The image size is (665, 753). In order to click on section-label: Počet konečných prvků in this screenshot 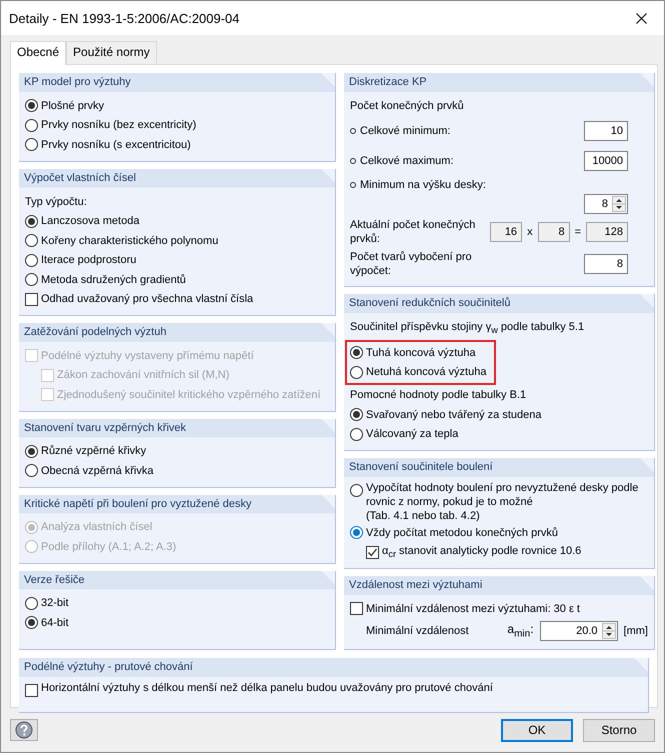, I will do `click(407, 106)`.